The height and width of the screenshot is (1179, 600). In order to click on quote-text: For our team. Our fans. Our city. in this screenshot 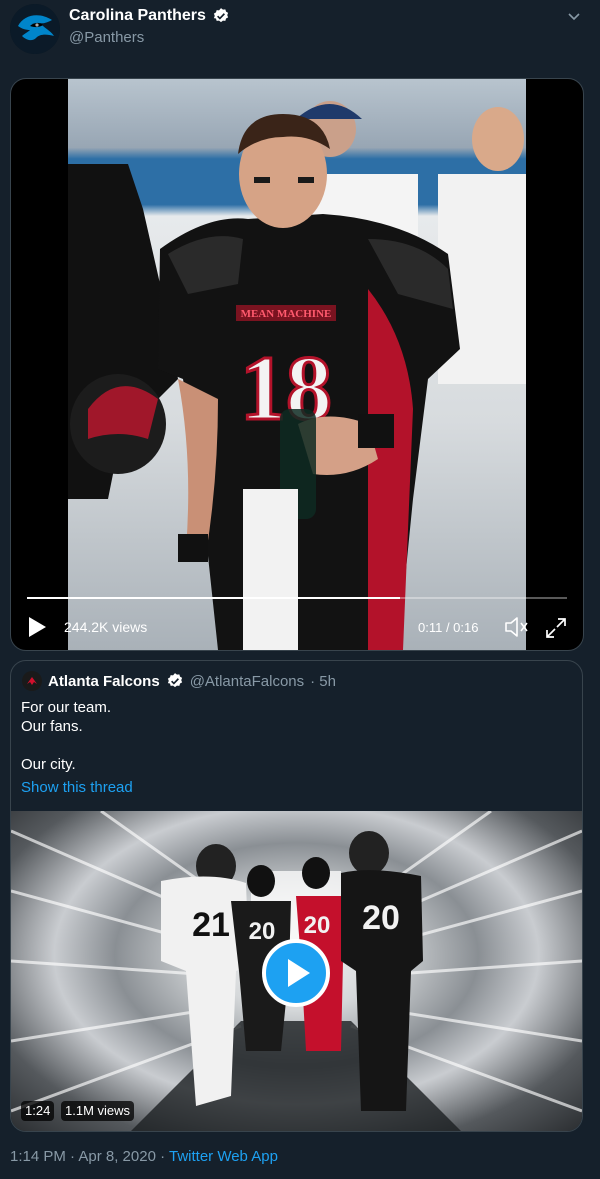, I will do `click(66, 736)`.